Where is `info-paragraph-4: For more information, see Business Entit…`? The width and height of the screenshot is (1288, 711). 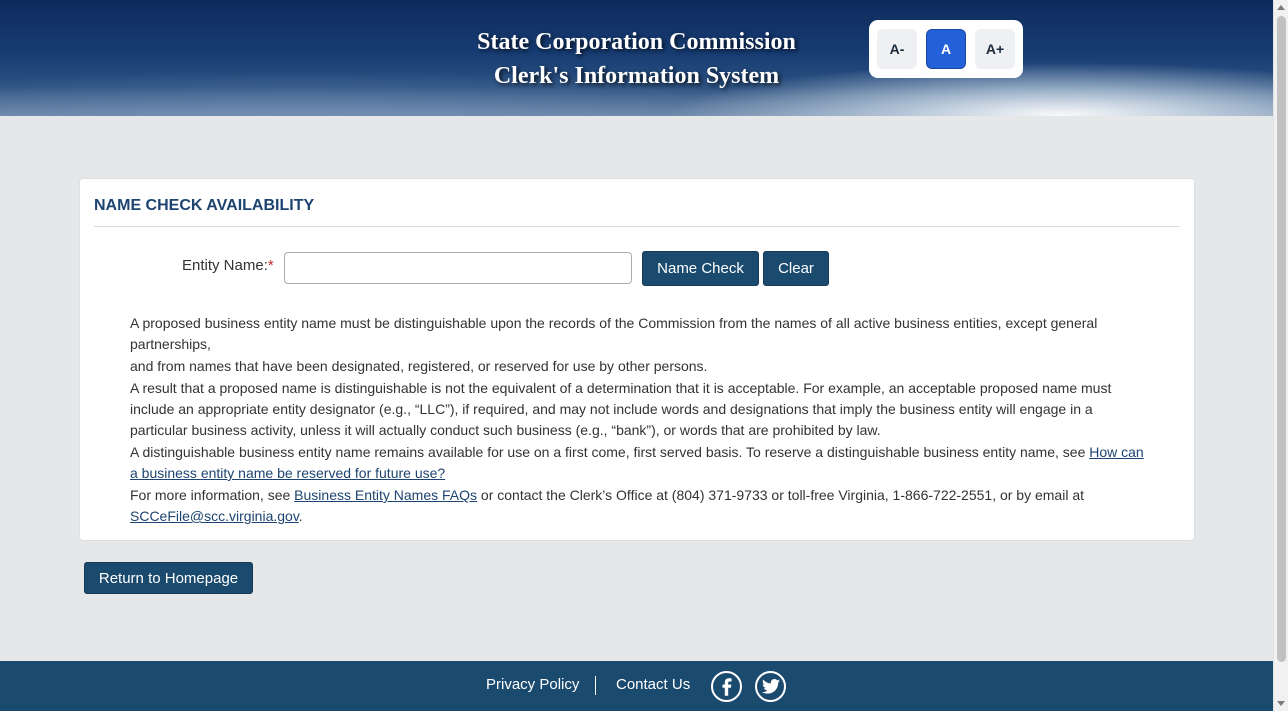 info-paragraph-4: For more information, see Business Entit… is located at coordinates (640, 506).